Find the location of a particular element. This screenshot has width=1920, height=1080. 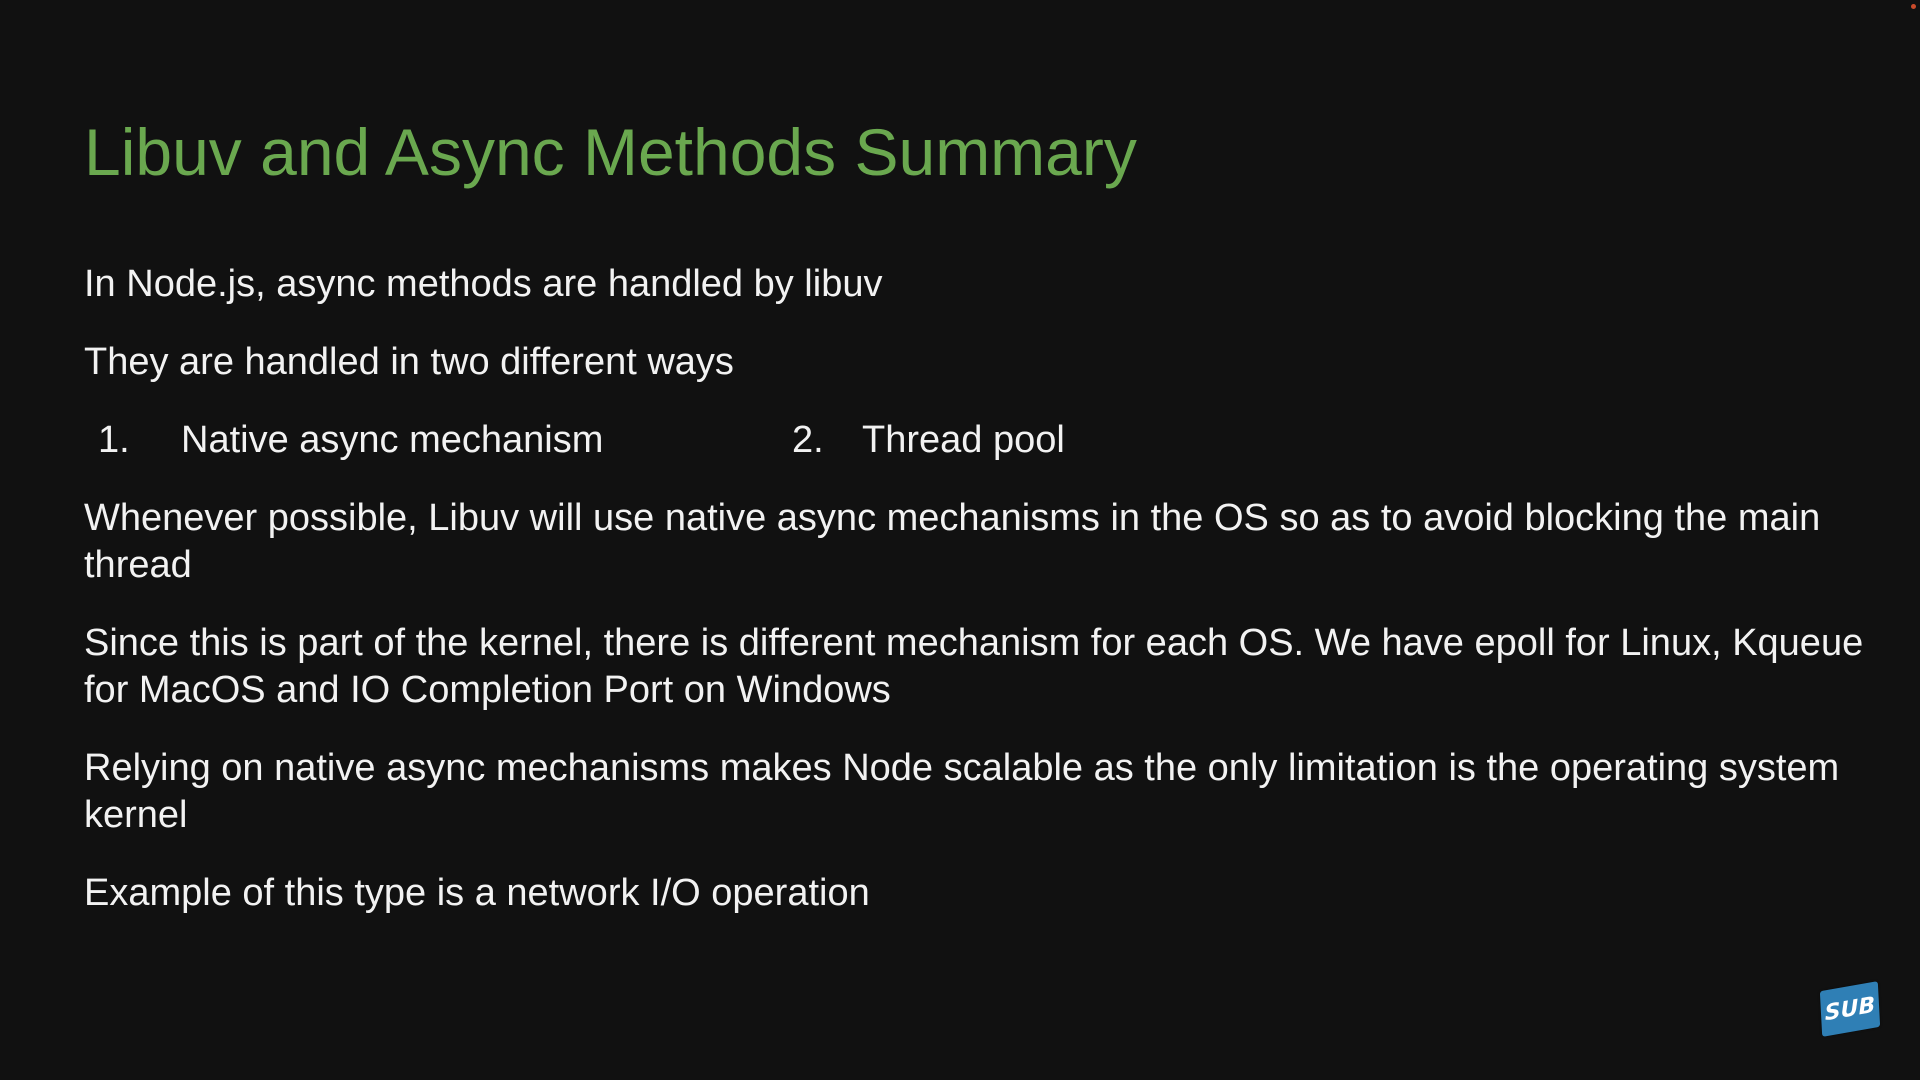

paragraph-two-ways: They are handled in two different ways is located at coordinates (409, 362).